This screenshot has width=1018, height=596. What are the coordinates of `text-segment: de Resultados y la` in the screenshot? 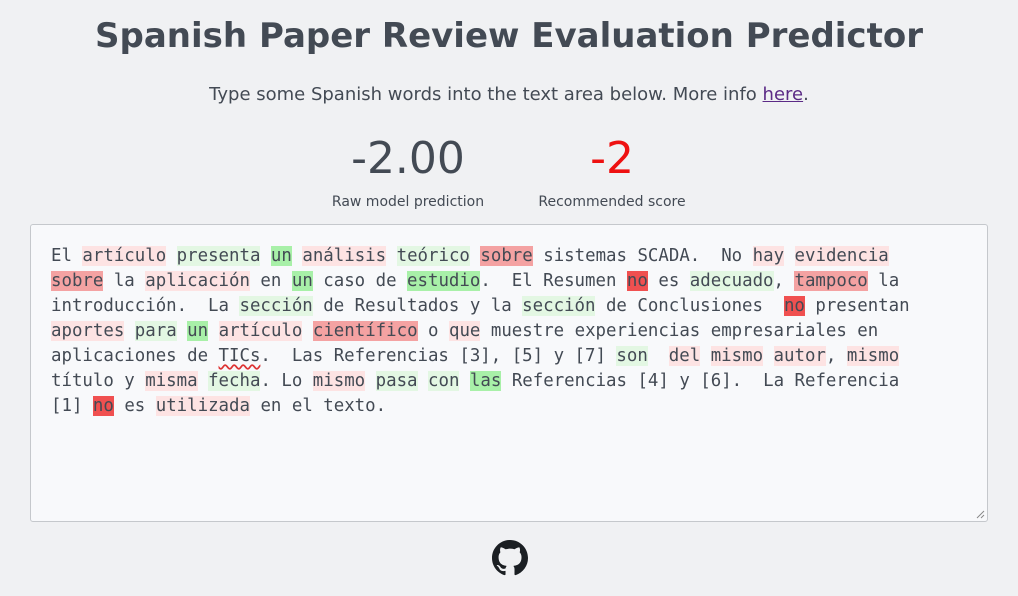 It's located at (417, 306).